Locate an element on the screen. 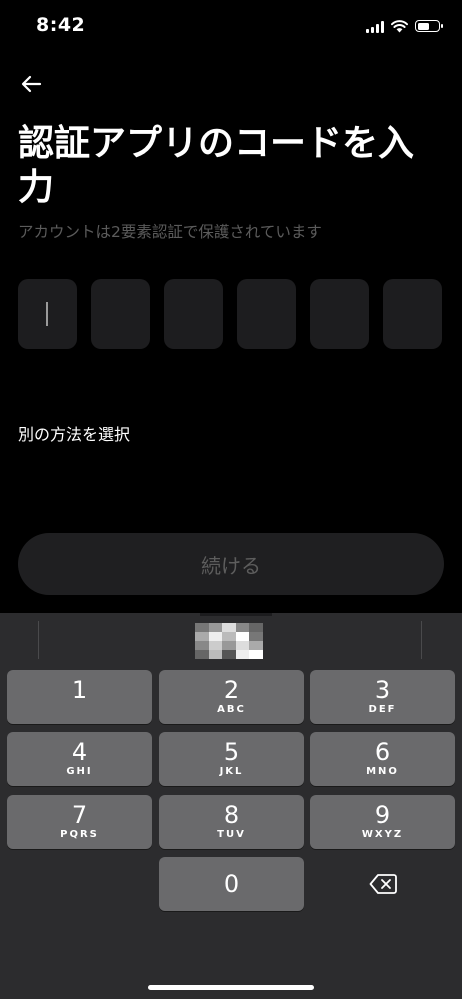 The height and width of the screenshot is (999, 462). key-4: 4 GHI is located at coordinates (79, 759).